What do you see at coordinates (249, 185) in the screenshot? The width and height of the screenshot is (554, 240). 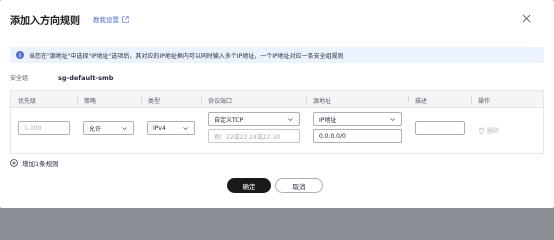 I see `confirm-button: 确定` at bounding box center [249, 185].